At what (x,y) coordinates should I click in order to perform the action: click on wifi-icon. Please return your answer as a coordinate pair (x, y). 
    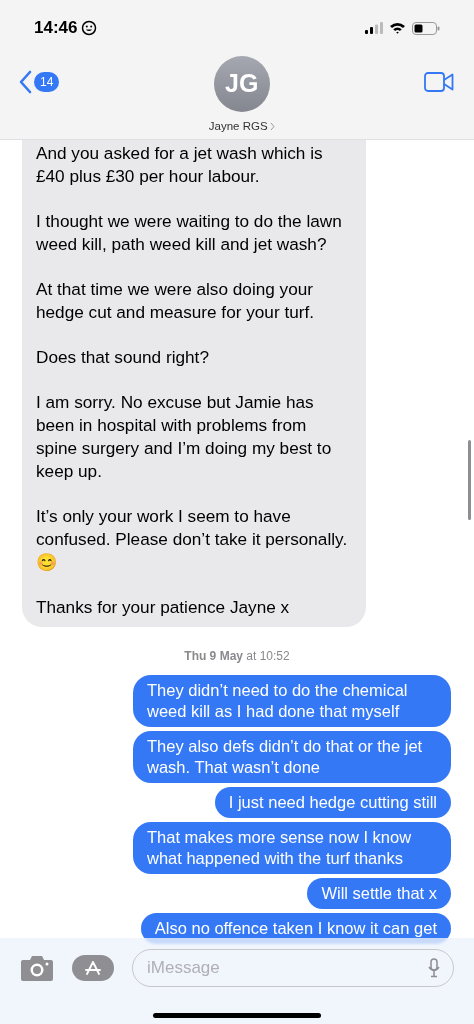
    Looking at the image, I should click on (397, 28).